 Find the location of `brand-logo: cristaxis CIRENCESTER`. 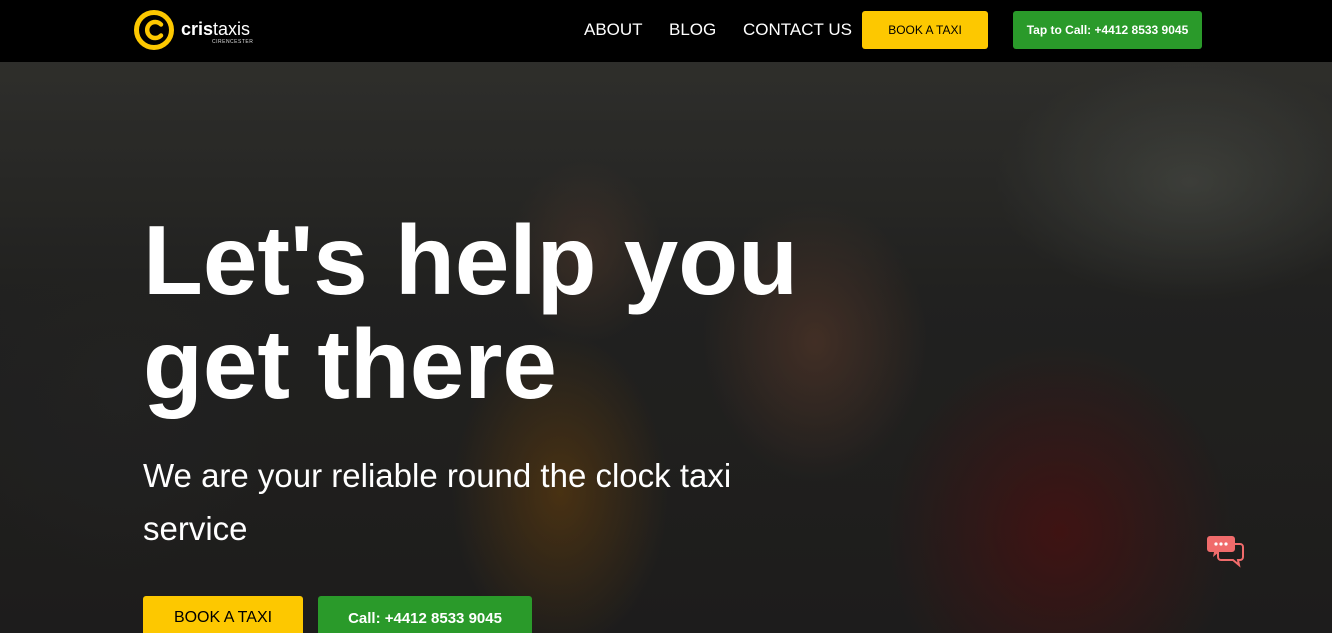

brand-logo: cristaxis CIRENCESTER is located at coordinates (199, 30).